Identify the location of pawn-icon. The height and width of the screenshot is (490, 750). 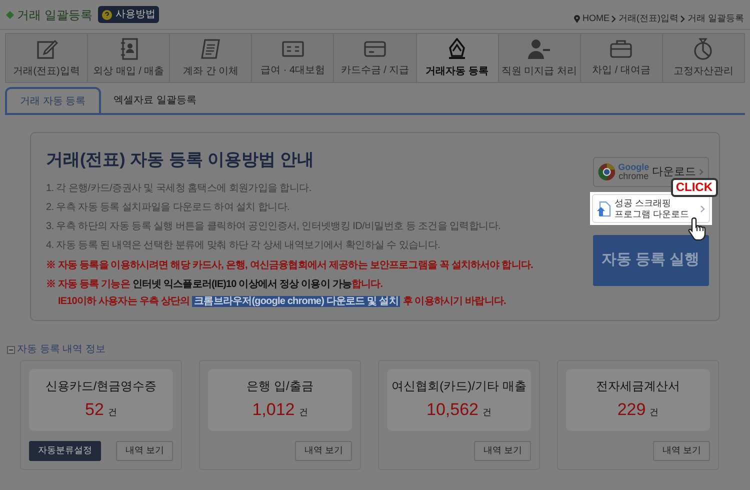
(457, 49).